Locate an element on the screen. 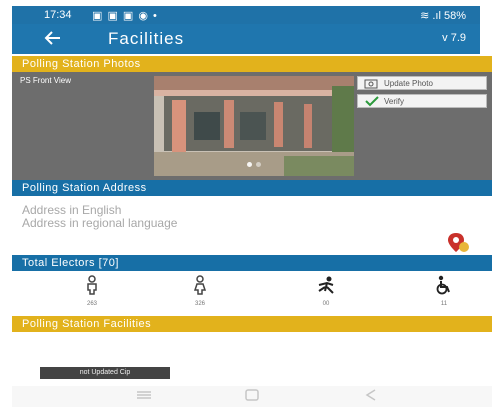 Image resolution: width=495 pixels, height=407 pixels. carousel-dot is located at coordinates (258, 164).